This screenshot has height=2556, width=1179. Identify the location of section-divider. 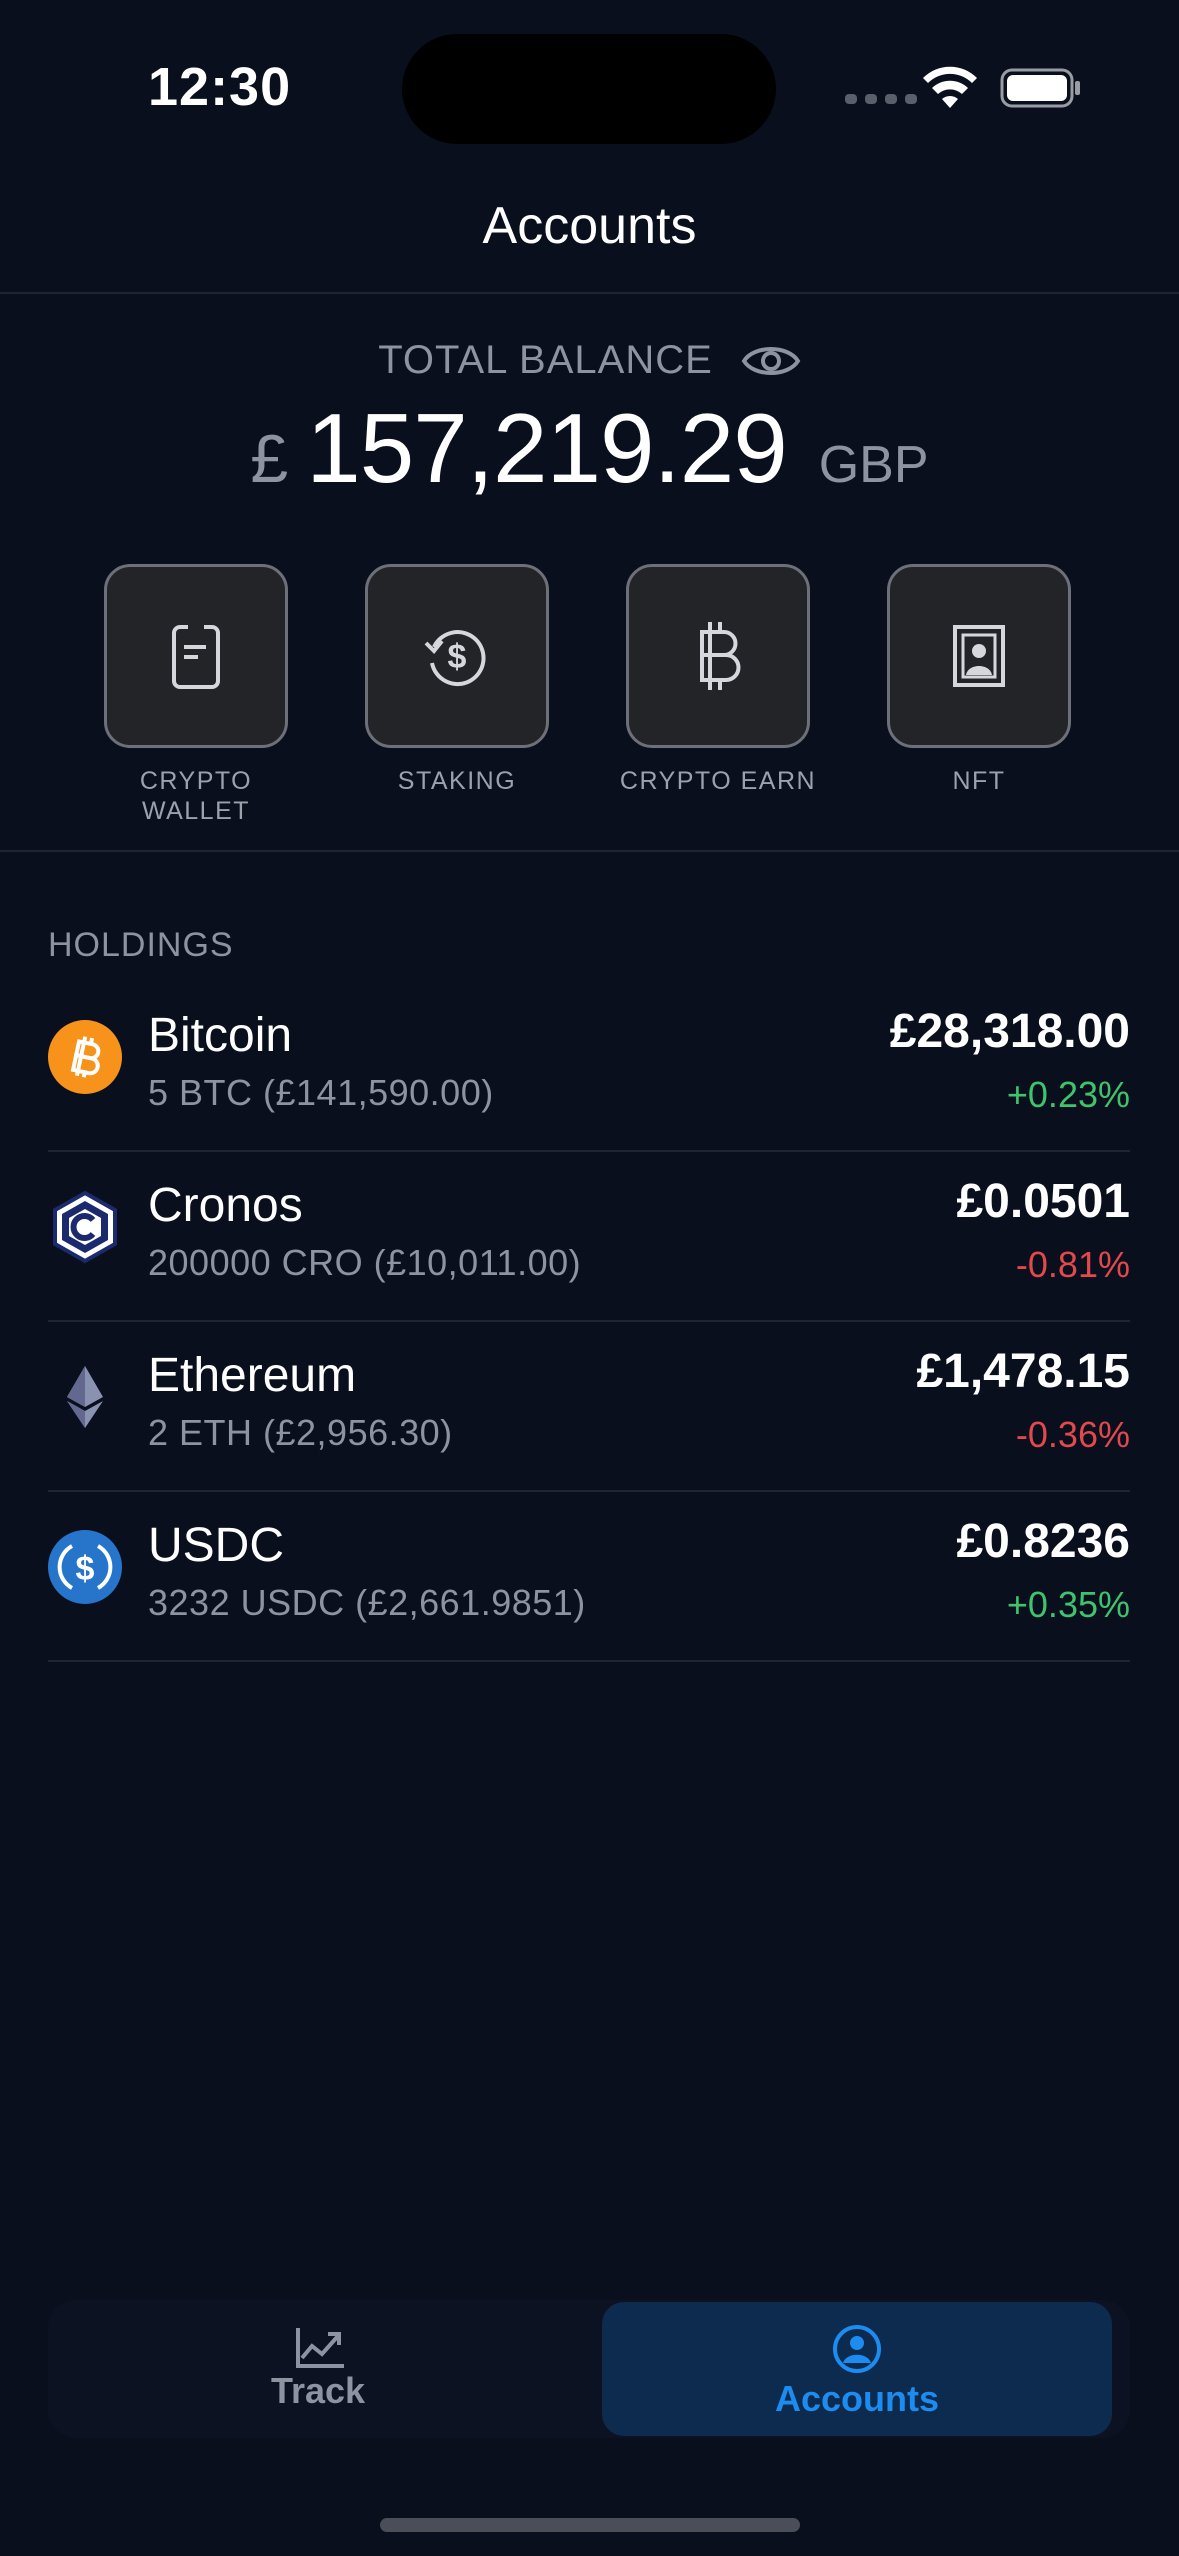
(589, 851).